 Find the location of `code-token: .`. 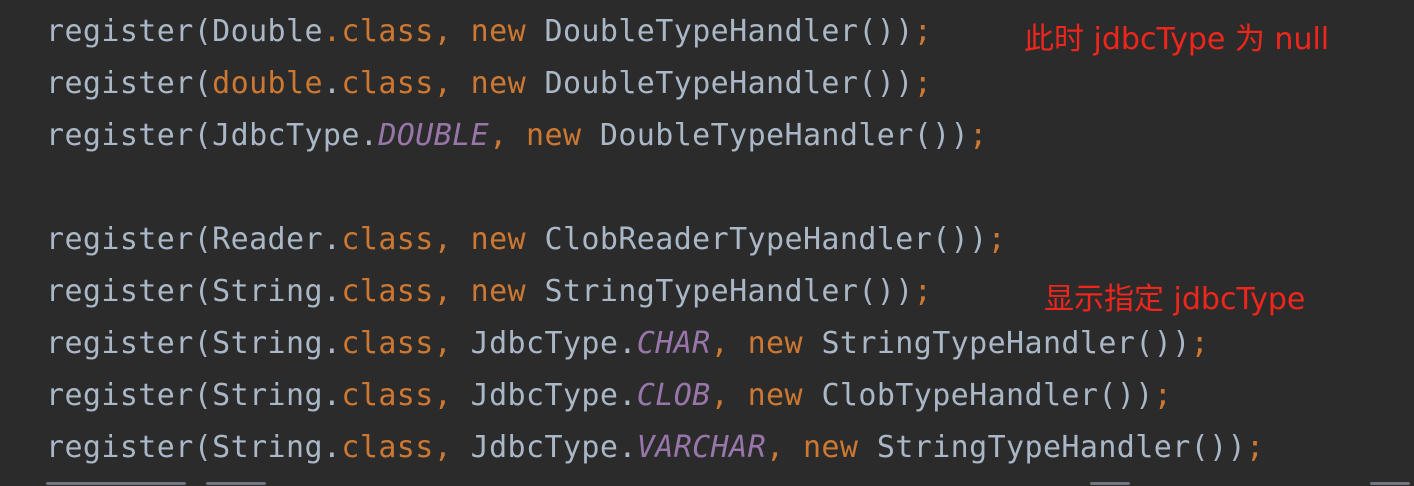

code-token: . is located at coordinates (332, 83).